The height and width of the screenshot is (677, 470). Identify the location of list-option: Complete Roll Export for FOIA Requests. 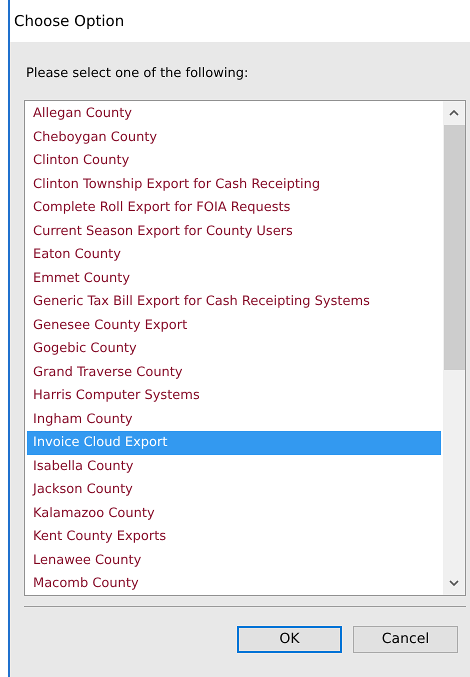
(234, 208).